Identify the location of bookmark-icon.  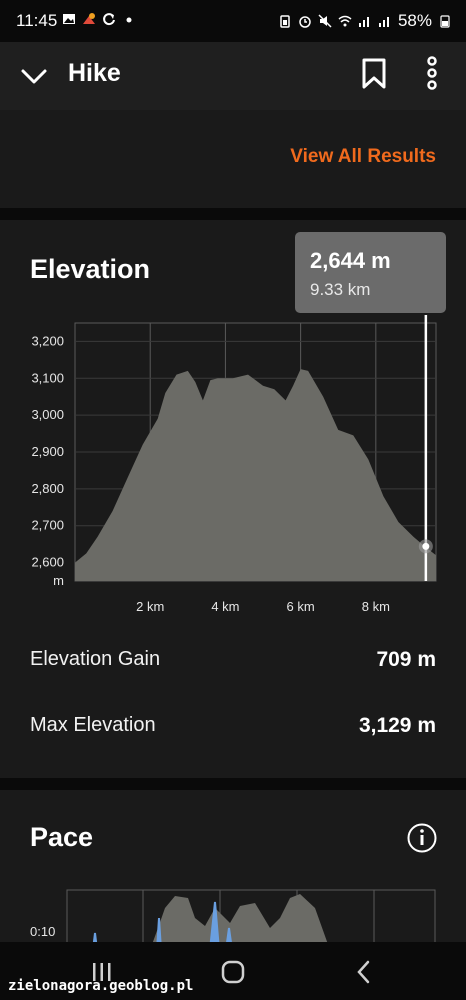
(374, 73).